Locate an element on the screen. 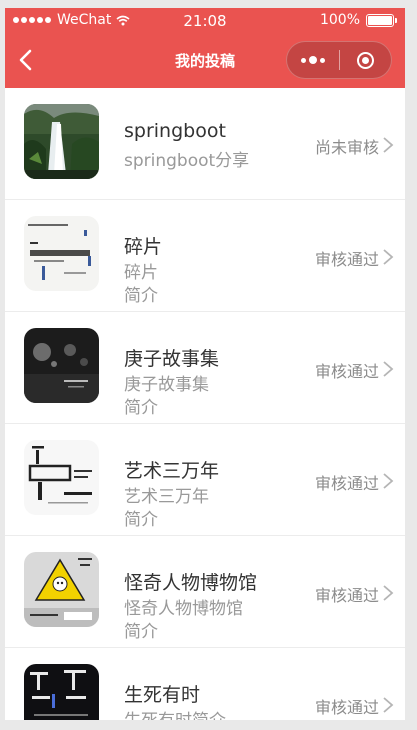 The height and width of the screenshot is (730, 417). list-item: 怪奇人物博物馆 怪奇人物博物馆 简介 审核通过 is located at coordinates (205, 592).